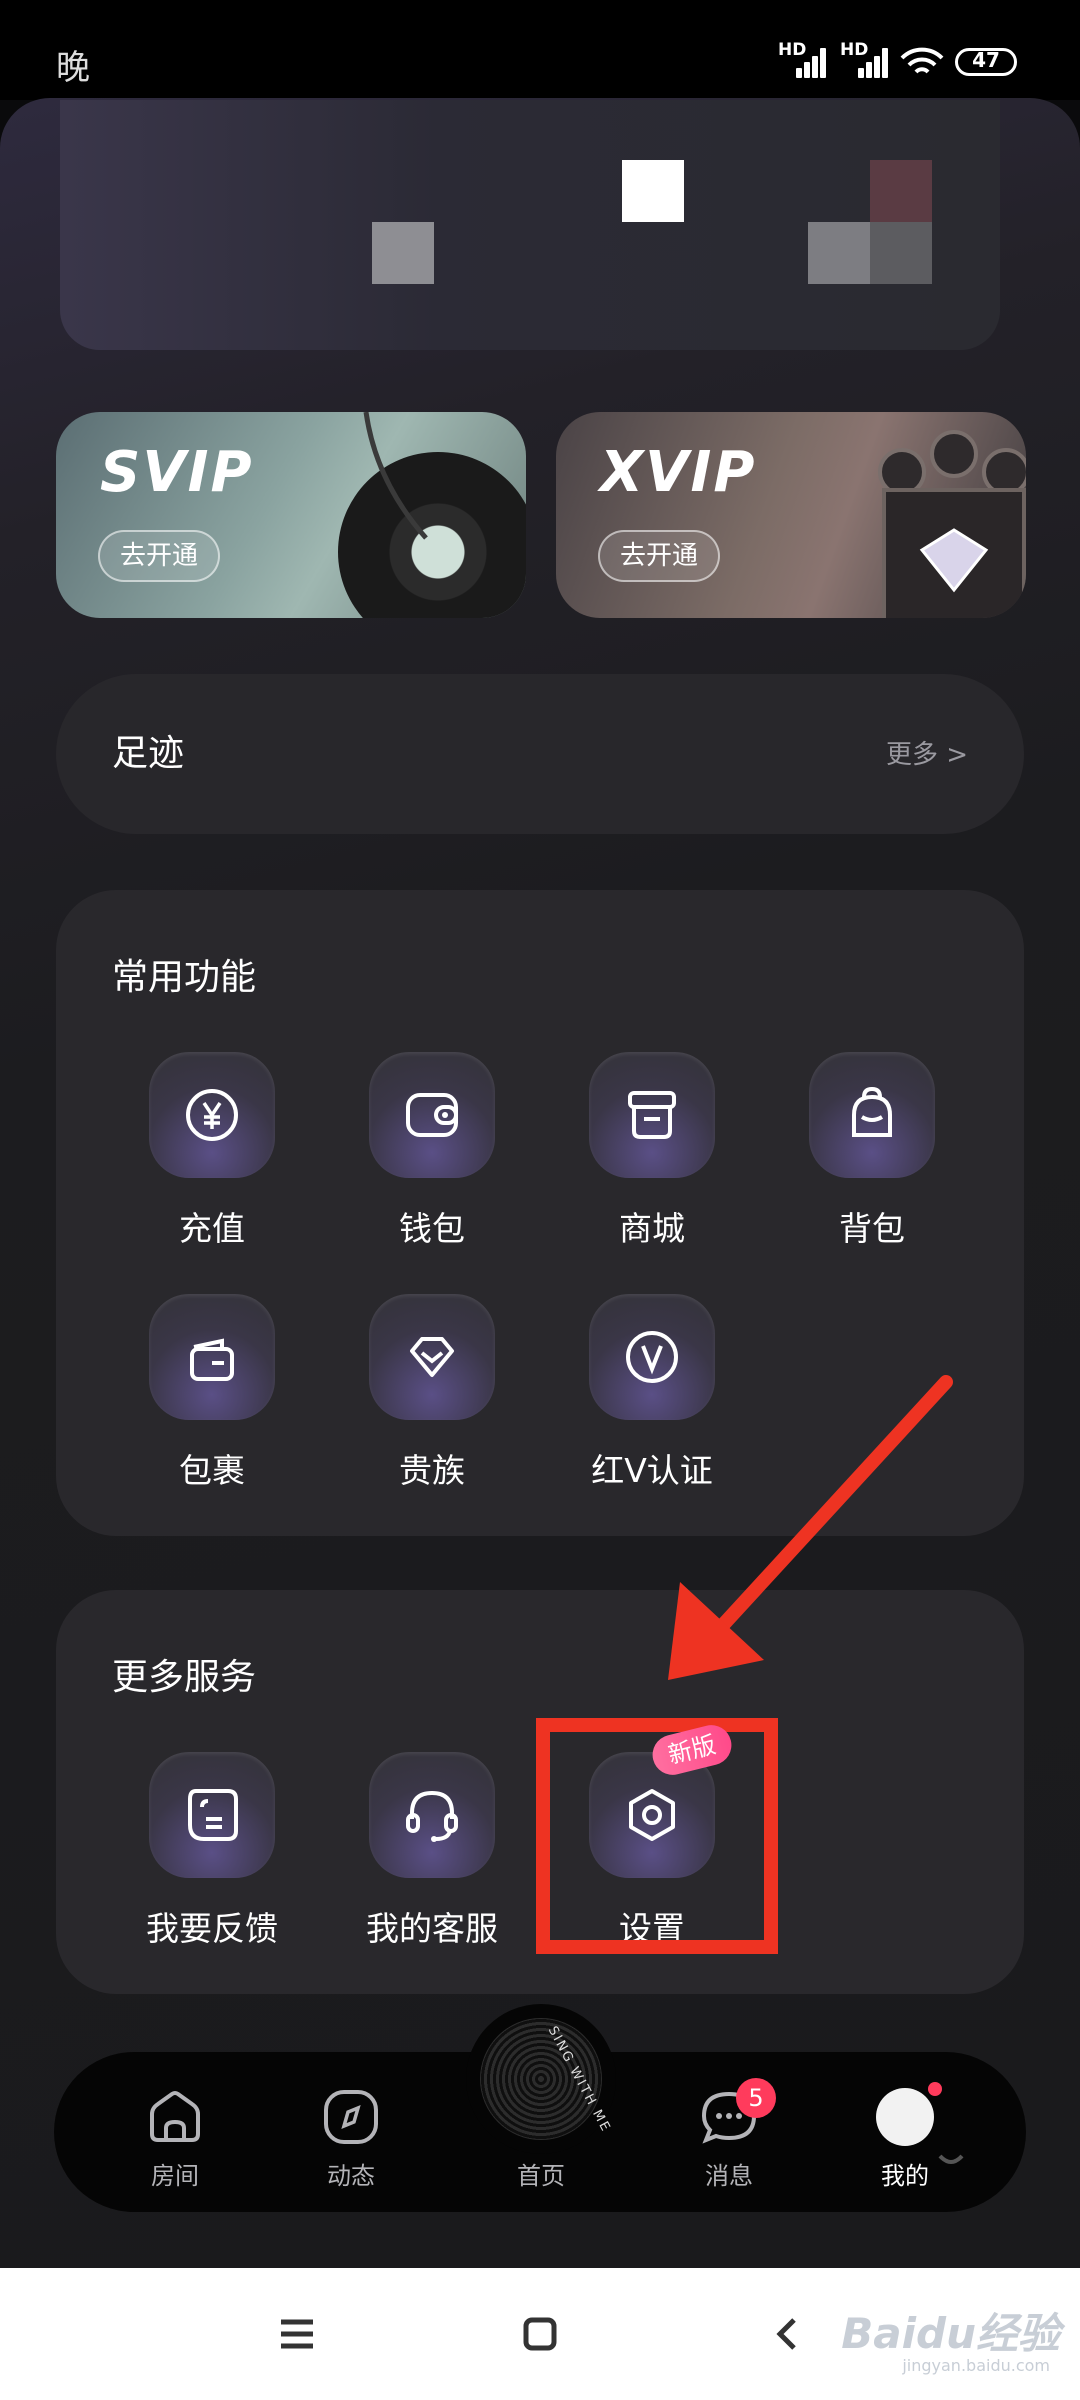 Image resolution: width=1080 pixels, height=2400 pixels. What do you see at coordinates (976, 2365) in the screenshot?
I see `baidu-watermark-url: jingyan.baidu.com` at bounding box center [976, 2365].